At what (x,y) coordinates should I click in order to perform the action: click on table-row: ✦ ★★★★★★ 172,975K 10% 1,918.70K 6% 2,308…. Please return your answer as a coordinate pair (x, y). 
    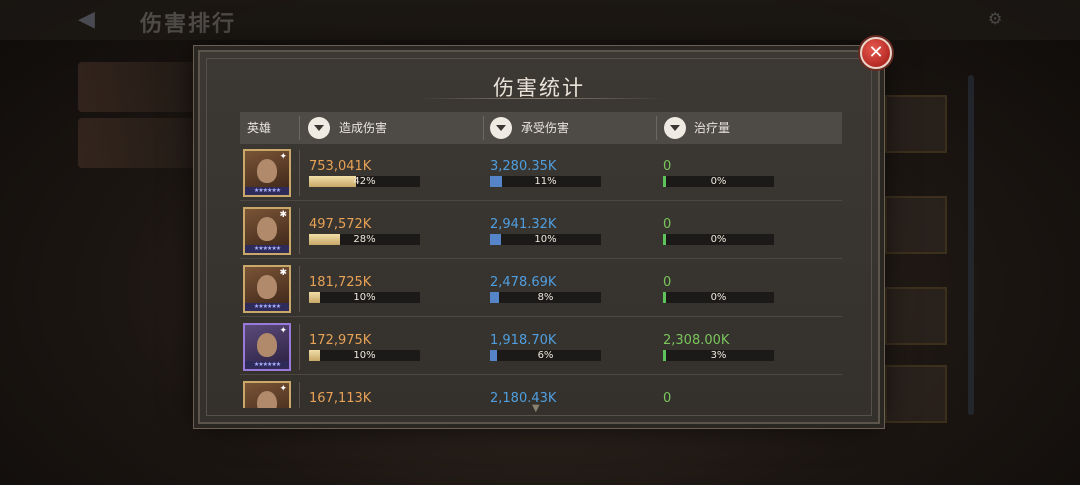
    Looking at the image, I should click on (541, 346).